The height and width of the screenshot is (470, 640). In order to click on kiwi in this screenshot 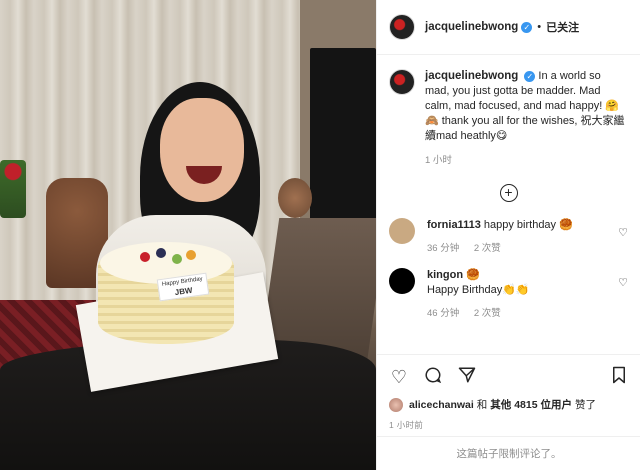, I will do `click(177, 259)`.